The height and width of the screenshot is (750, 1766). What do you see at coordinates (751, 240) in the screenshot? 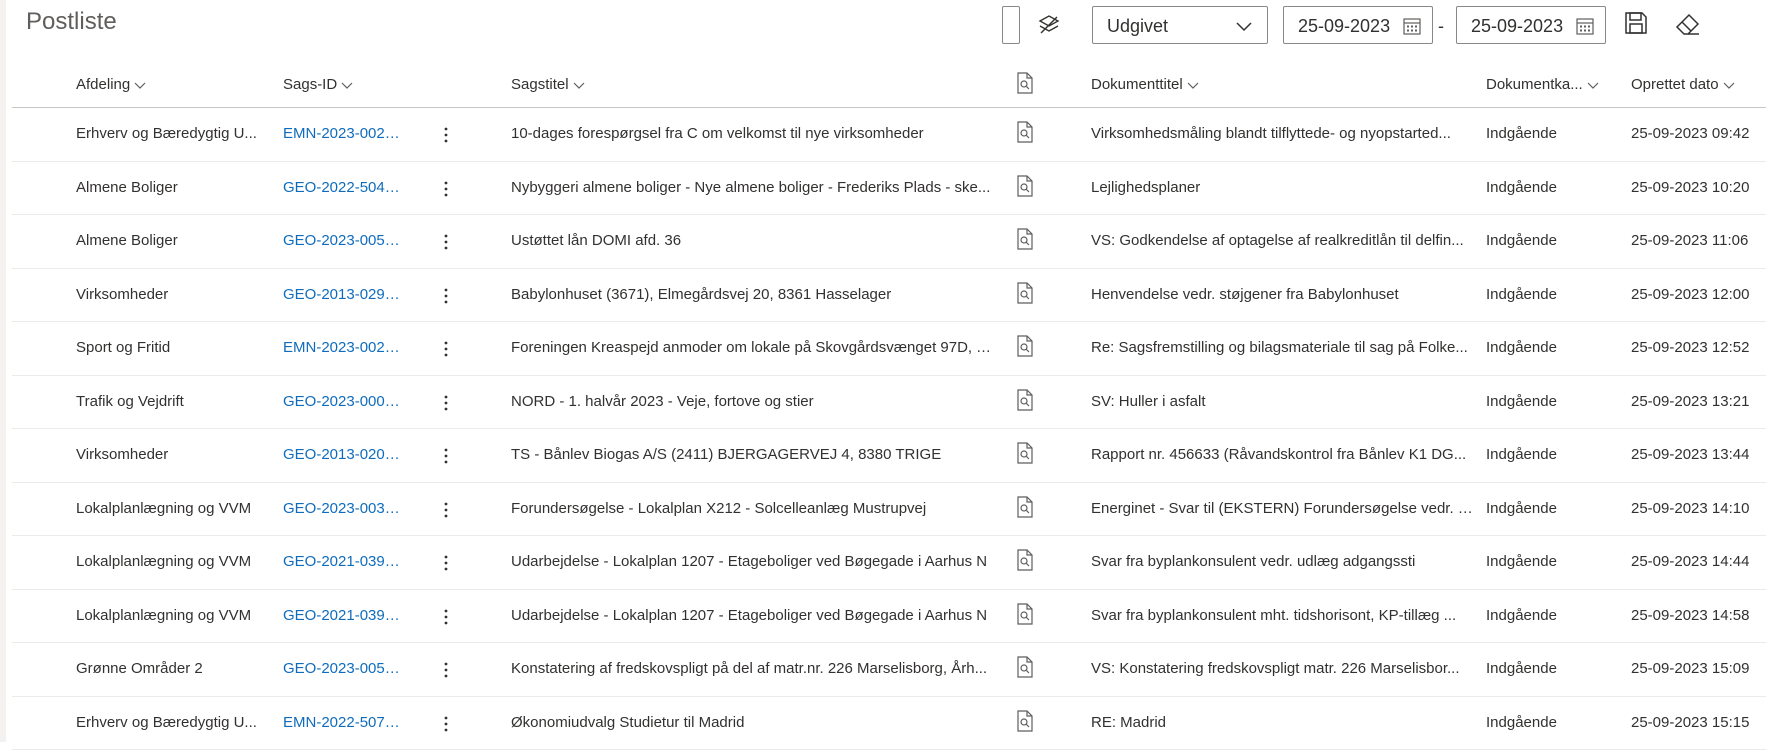
I see `cell-sagstitel: Ustøttet lån DOMI afd. 36` at bounding box center [751, 240].